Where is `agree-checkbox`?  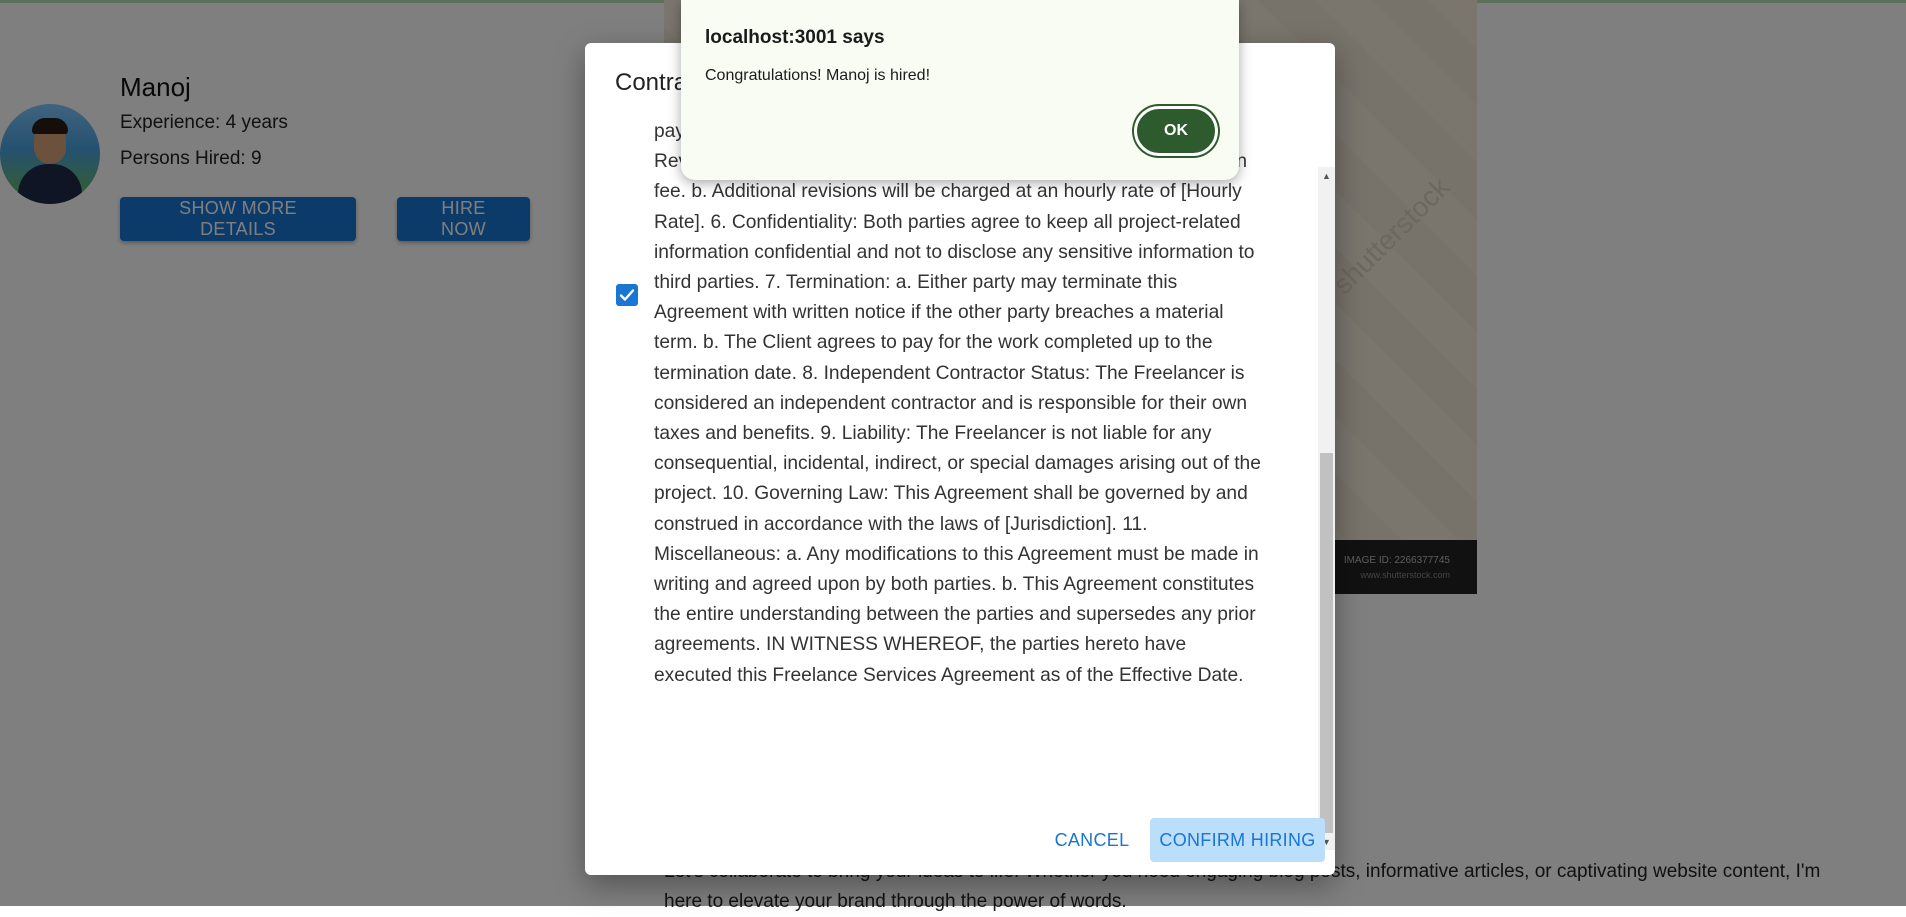 agree-checkbox is located at coordinates (627, 295).